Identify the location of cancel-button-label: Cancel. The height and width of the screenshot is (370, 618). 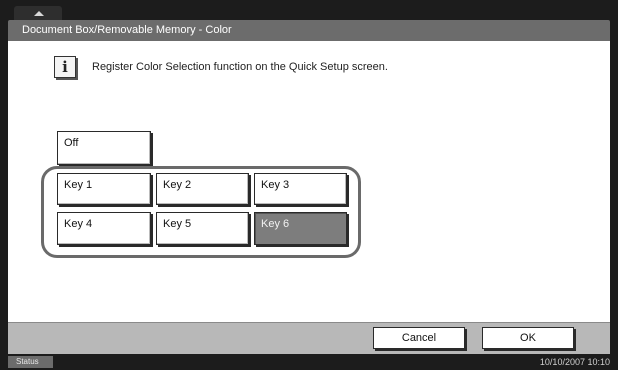
(419, 338).